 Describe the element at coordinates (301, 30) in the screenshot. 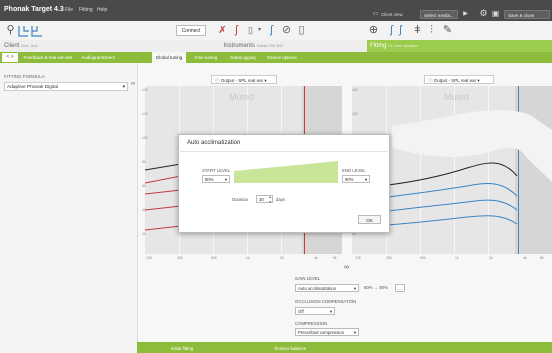

I see `battery-icon: ▯` at that location.